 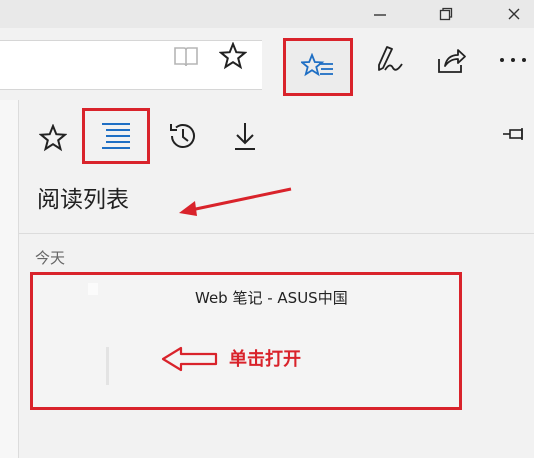 I want to click on minimize-button, so click(x=380, y=14).